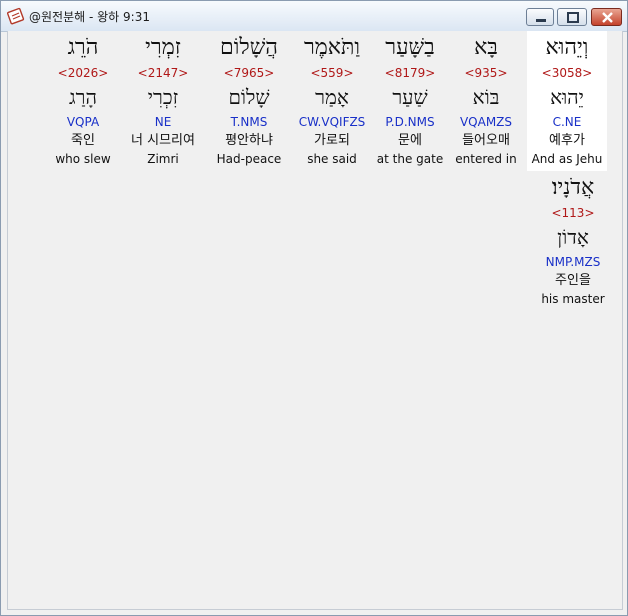 This screenshot has width=628, height=616. Describe the element at coordinates (163, 97) in the screenshot. I see `hebrew-lemma: זִכְרִי` at that location.